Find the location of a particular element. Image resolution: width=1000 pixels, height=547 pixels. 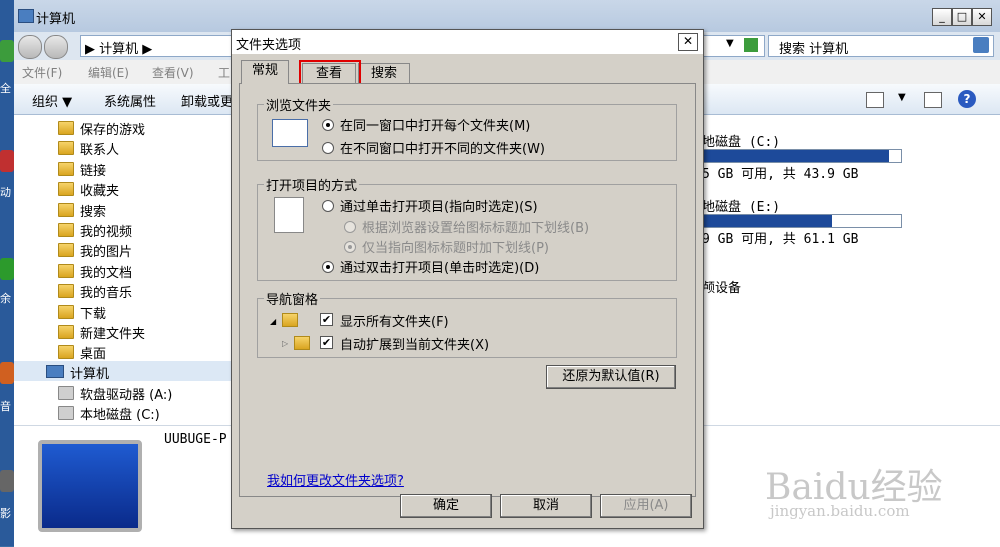

nav-item: 联系人 is located at coordinates (88, 149).